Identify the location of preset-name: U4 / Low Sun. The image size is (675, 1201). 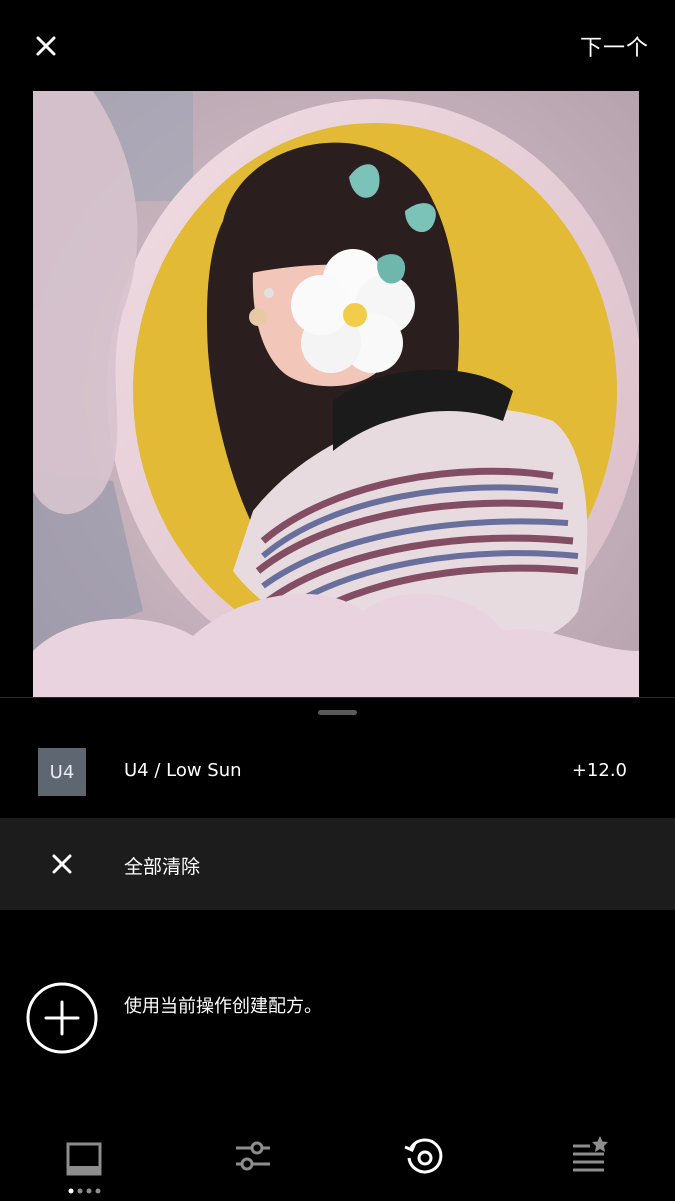
(183, 770).